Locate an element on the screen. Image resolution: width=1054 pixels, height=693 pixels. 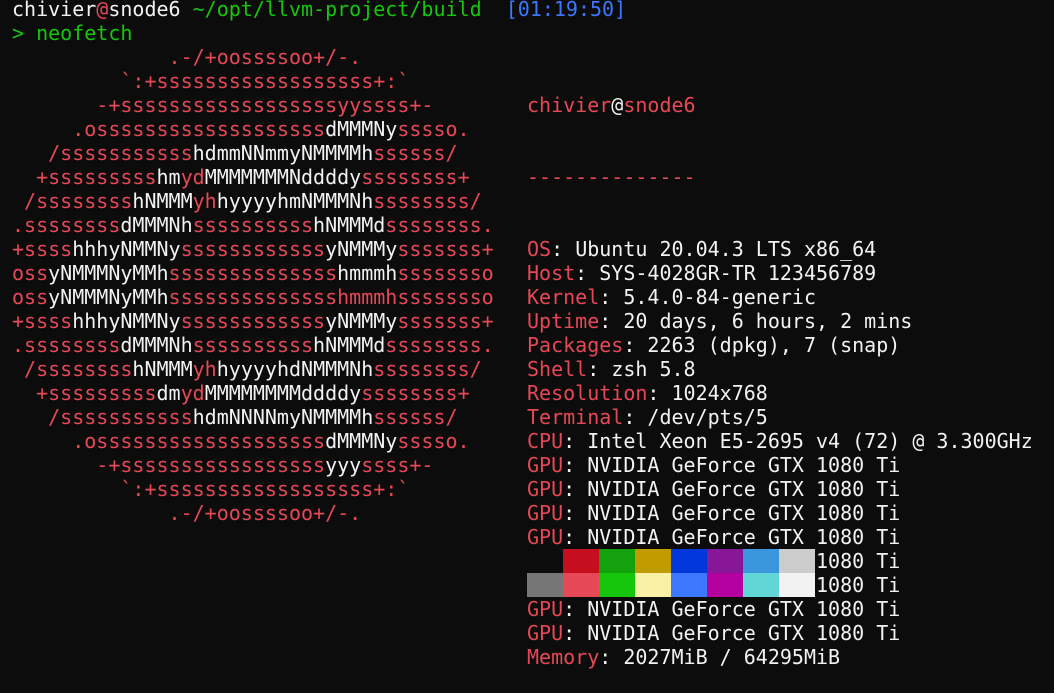
info-field-value: /dev/pts/5 is located at coordinates (707, 417).